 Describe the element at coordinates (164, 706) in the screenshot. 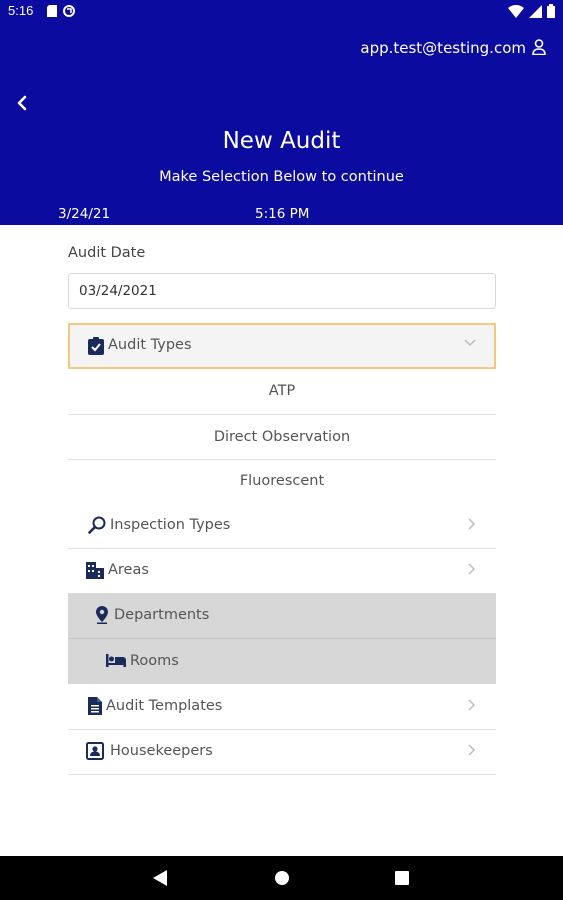

I see `audit-templates-label: Audit Templates` at that location.